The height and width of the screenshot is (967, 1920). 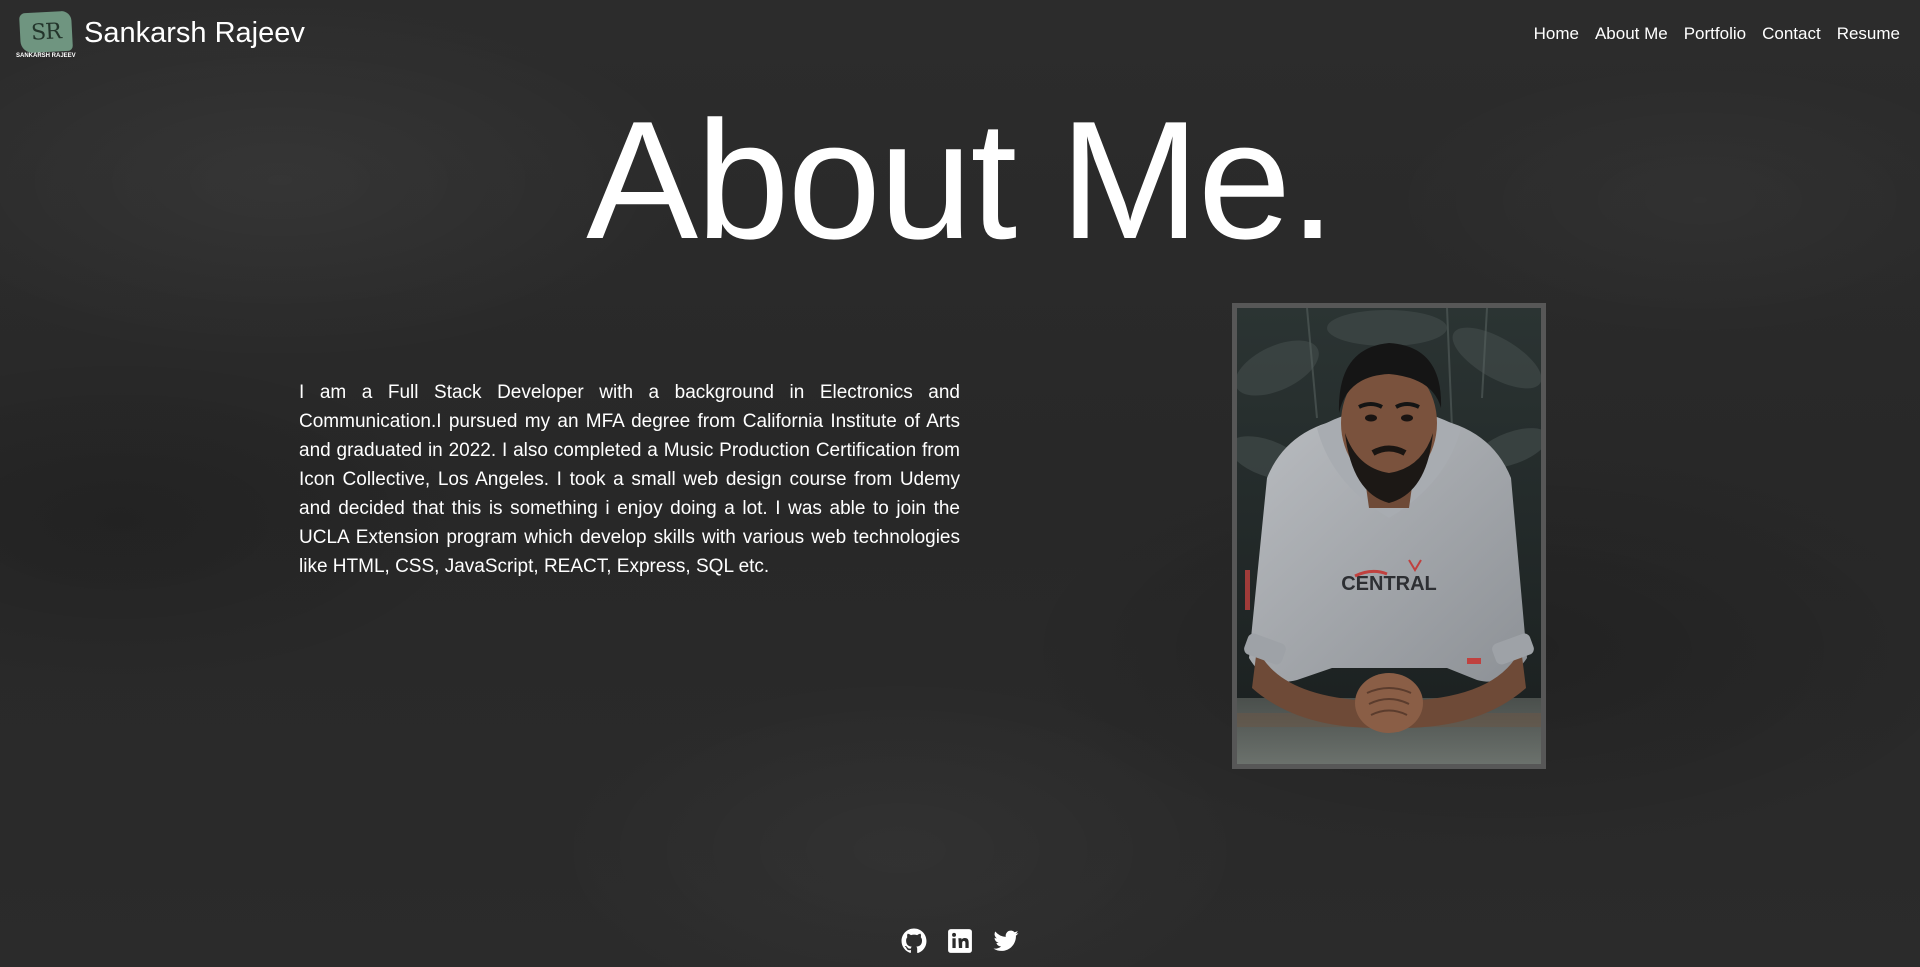 What do you see at coordinates (46, 56) in the screenshot?
I see `logo-caption: SANKARSH RAJEEV` at bounding box center [46, 56].